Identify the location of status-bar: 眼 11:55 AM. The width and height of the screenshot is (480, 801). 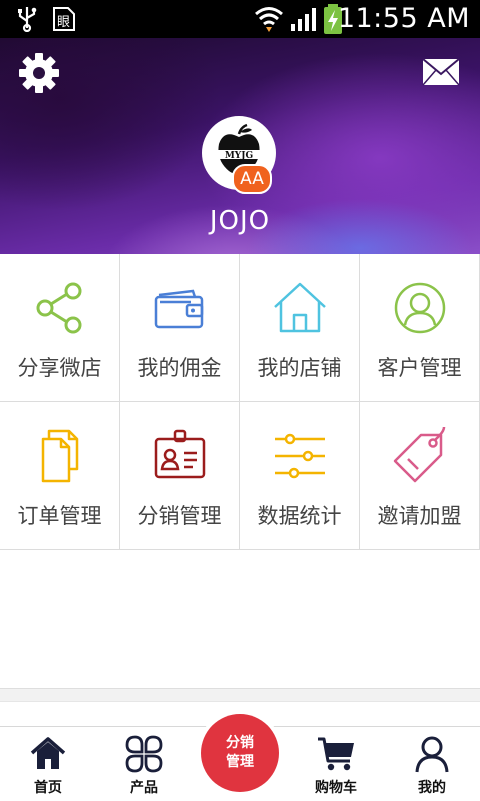
(240, 19).